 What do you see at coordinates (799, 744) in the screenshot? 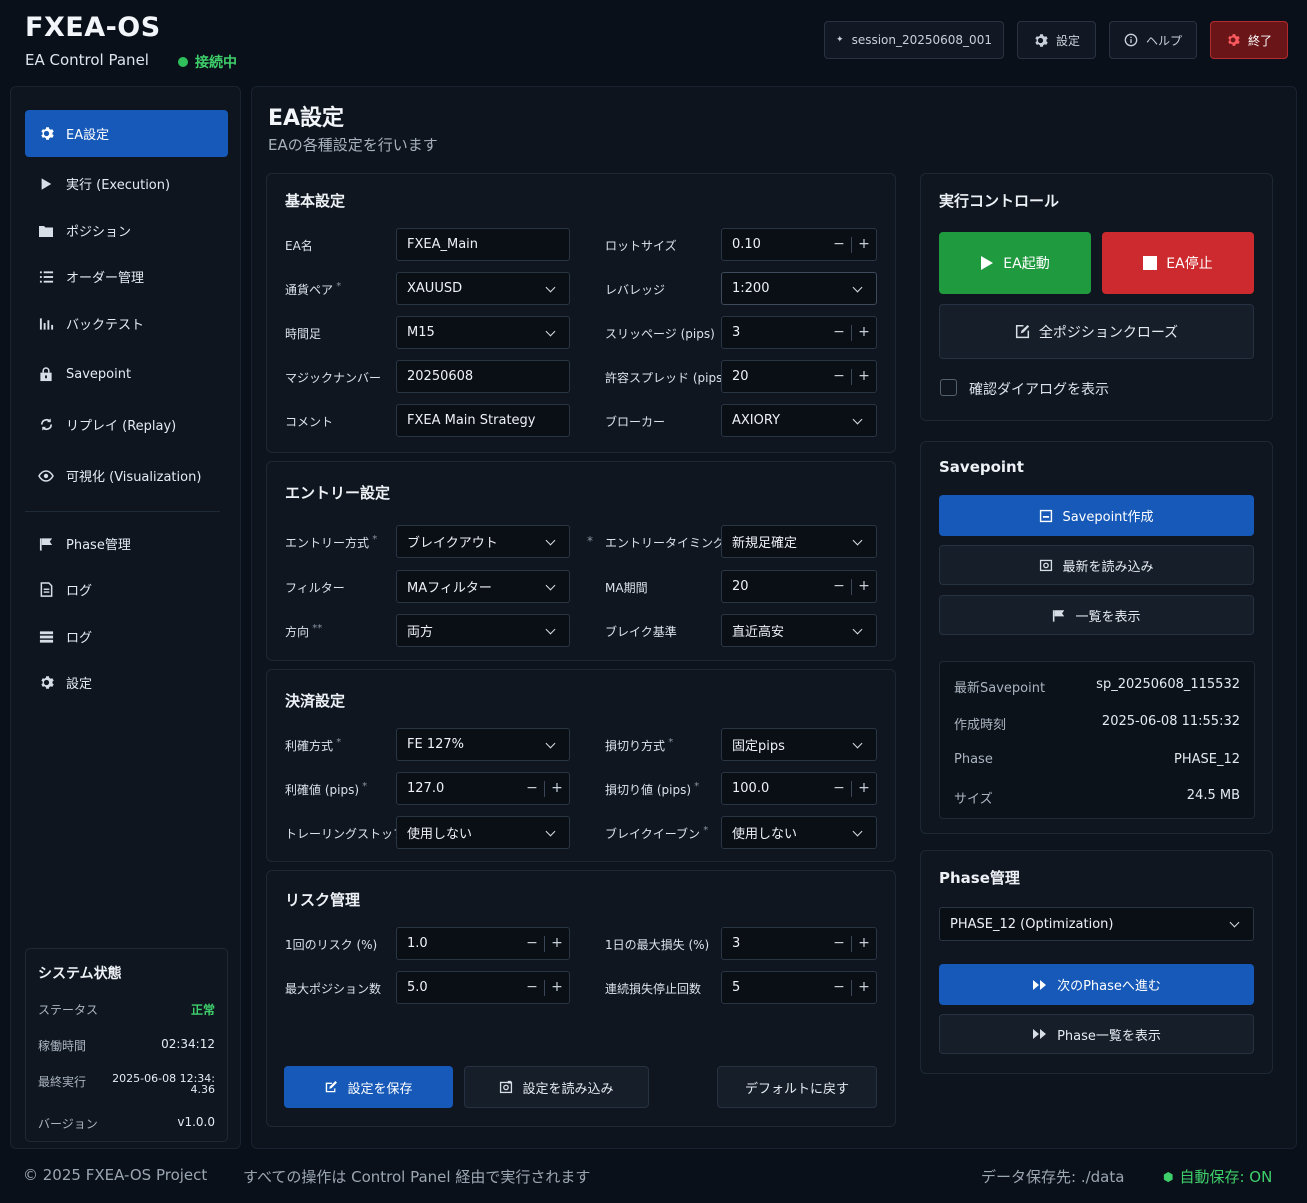
I see `sl-method-select: 固定pips` at bounding box center [799, 744].